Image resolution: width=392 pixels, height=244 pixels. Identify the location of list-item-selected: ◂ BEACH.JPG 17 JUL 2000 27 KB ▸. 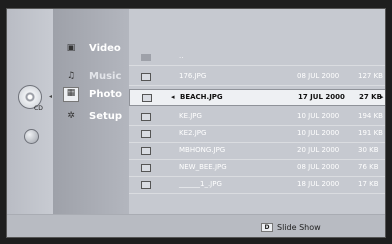
(257, 97).